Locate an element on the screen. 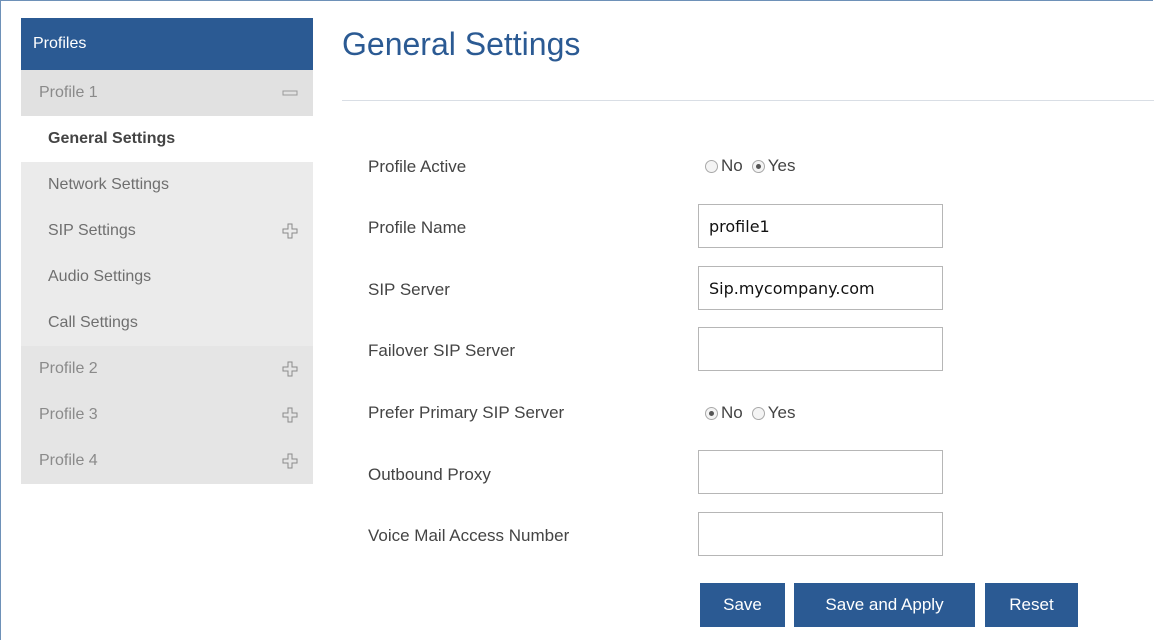 The image size is (1154, 641). profile-active-radio-group: No Yes is located at coordinates (753, 166).